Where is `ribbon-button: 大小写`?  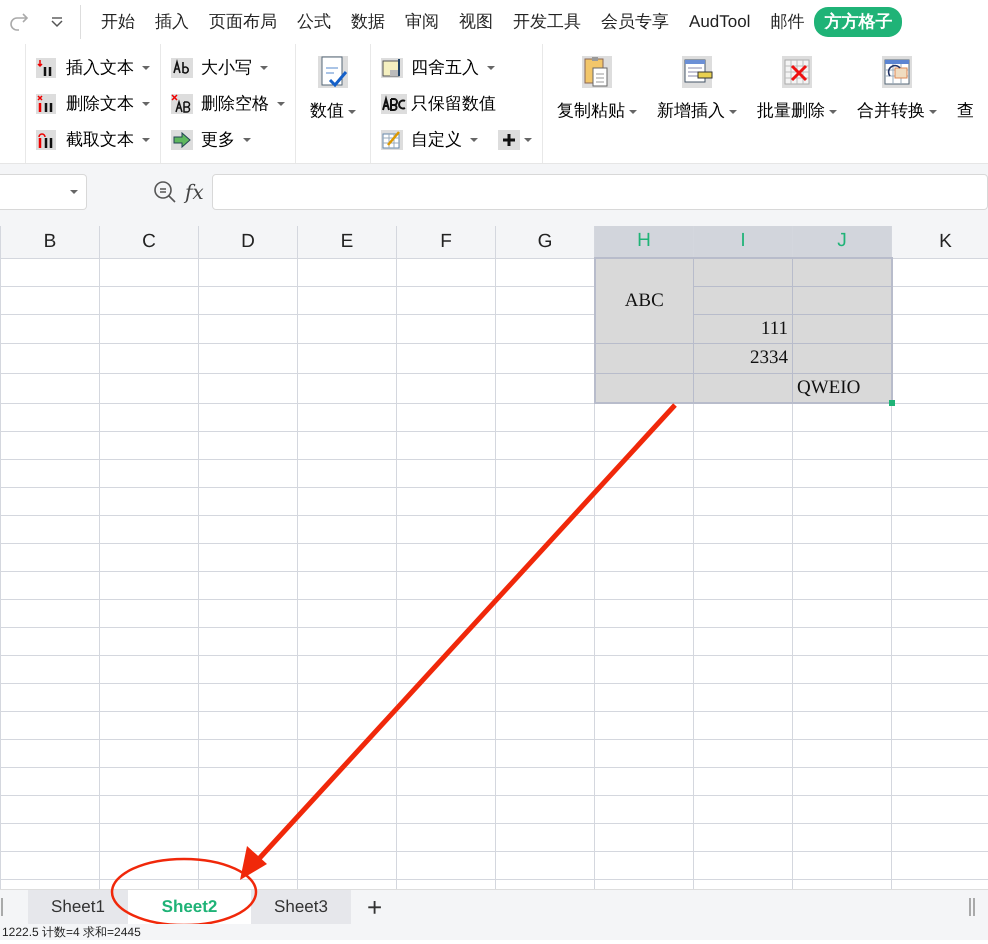
ribbon-button: 大小写 is located at coordinates (228, 68).